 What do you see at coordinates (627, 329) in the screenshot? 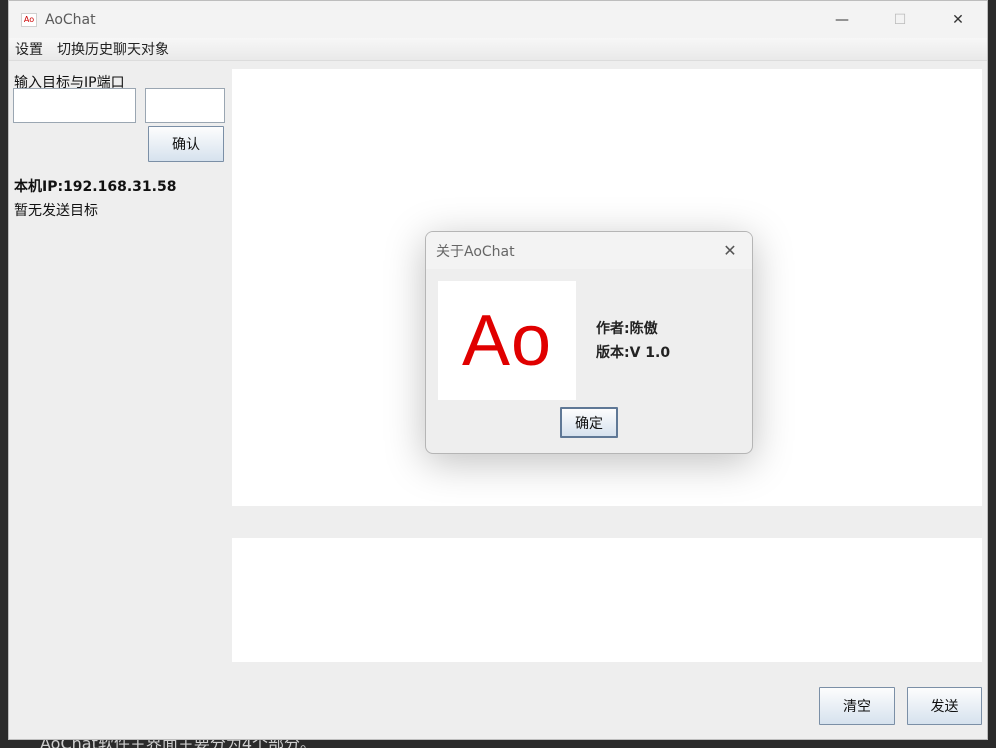
I see `author-label: 作者:陈傲` at bounding box center [627, 329].